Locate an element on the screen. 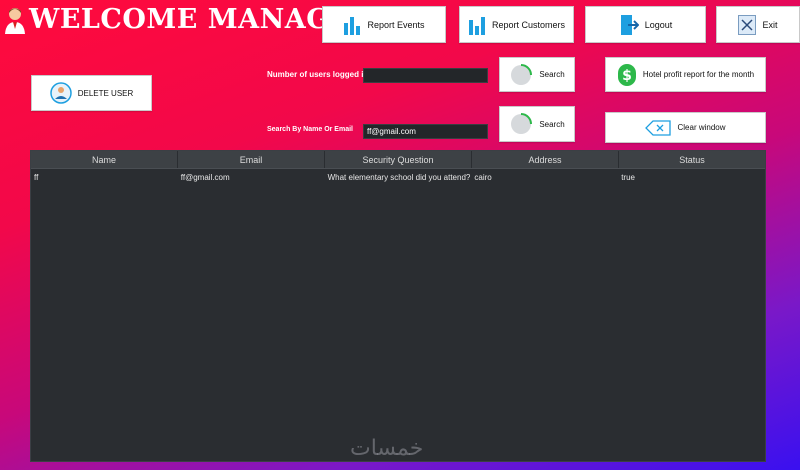 The image size is (800, 470). cell-email: ff@gmail.com is located at coordinates (205, 177).